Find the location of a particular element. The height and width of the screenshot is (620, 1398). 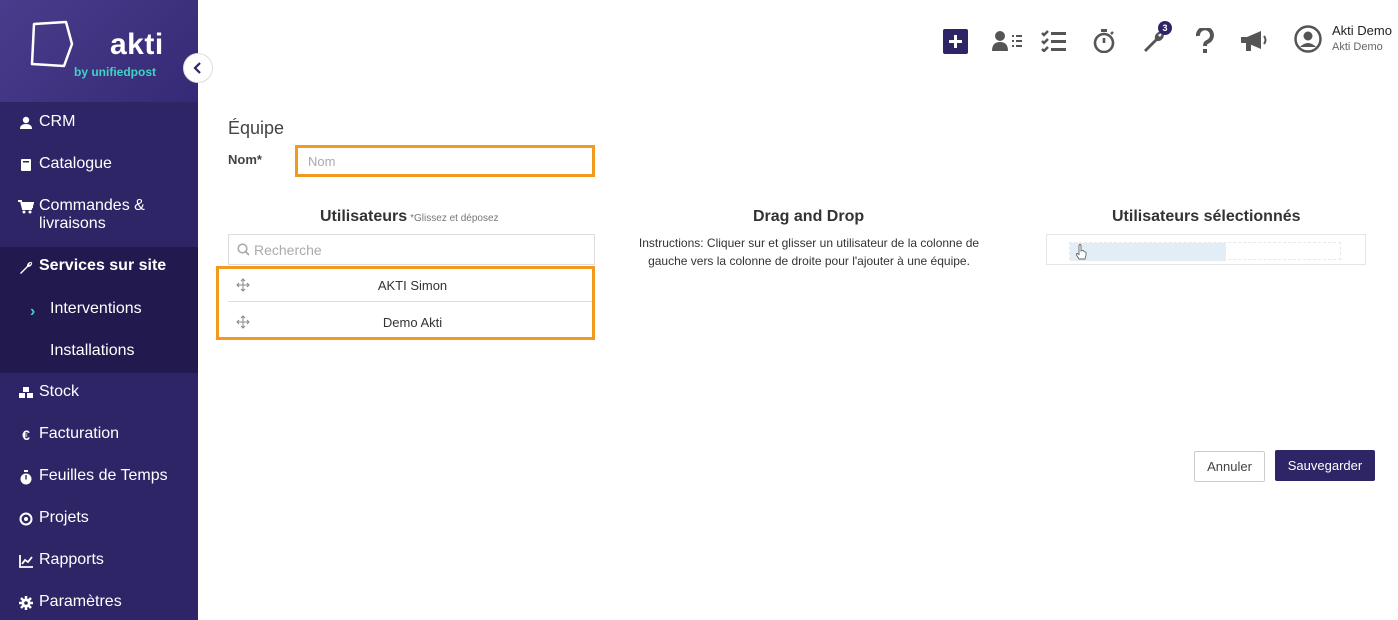

sidebar-subitem-interventions: Interventions is located at coordinates (96, 309).